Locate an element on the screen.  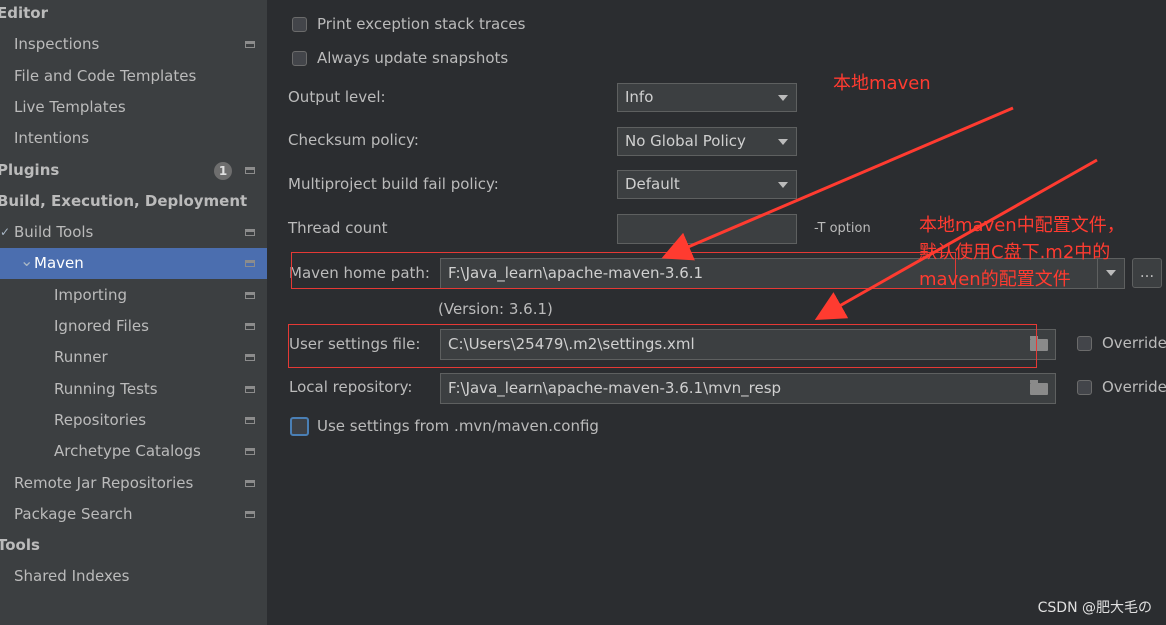
annotation-local-maven: 本地maven is located at coordinates (882, 83).